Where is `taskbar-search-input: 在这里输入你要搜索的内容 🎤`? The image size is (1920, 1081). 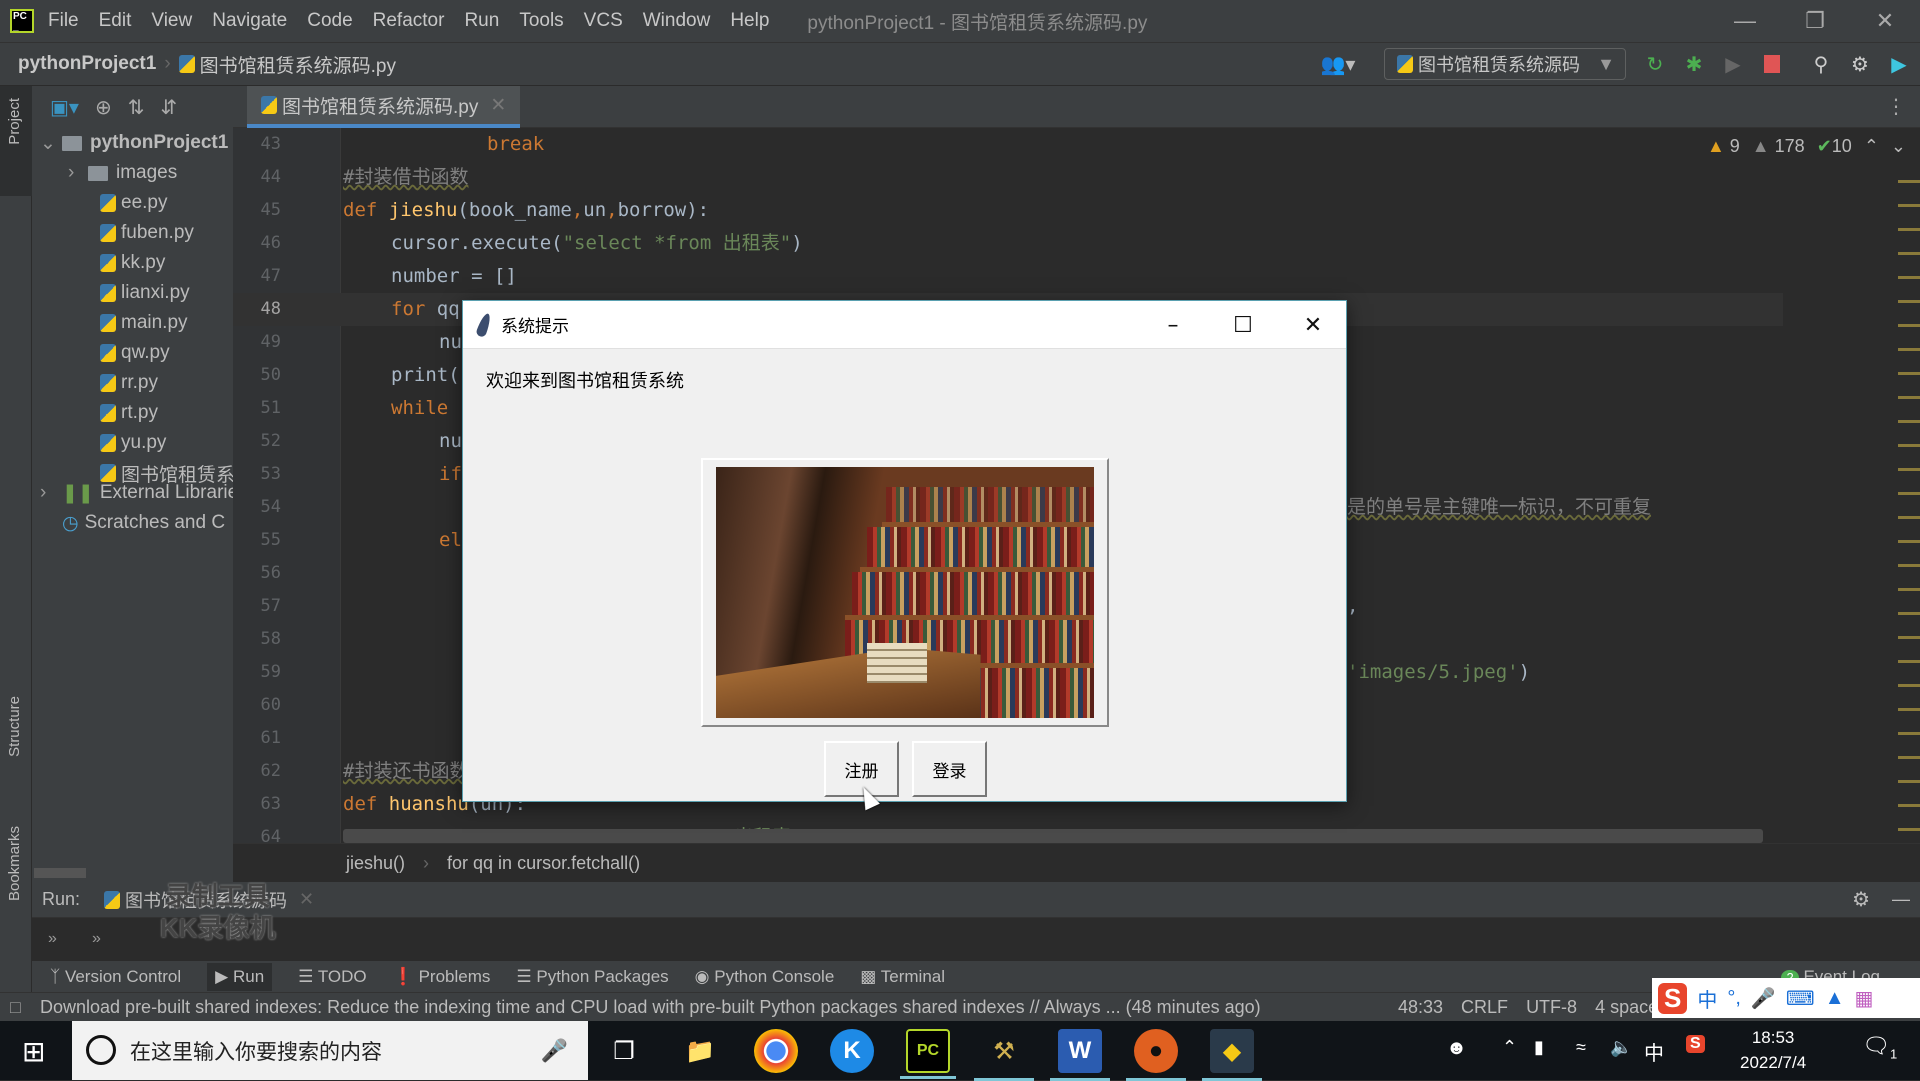
taskbar-search-input: 在这里输入你要搜索的内容 🎤 is located at coordinates (330, 1050).